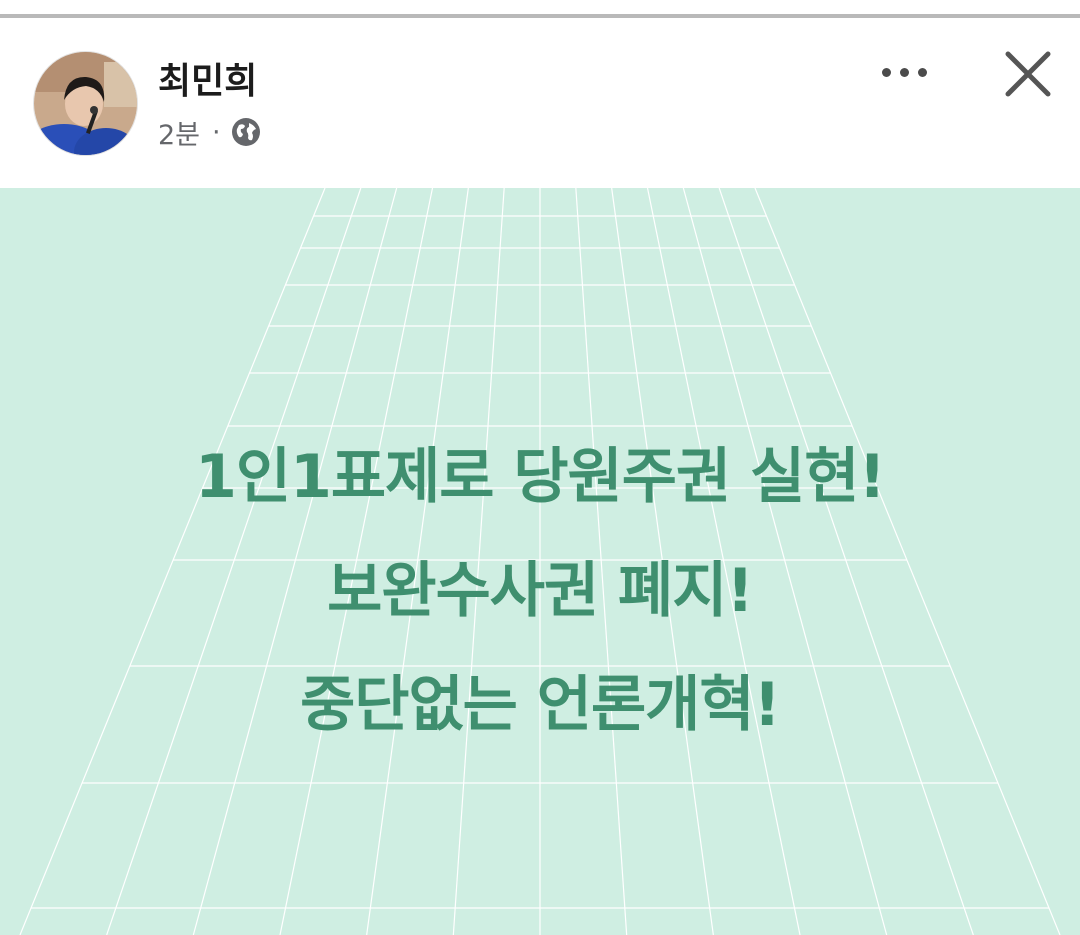  I want to click on more-horizontal-icon, so click(886, 72).